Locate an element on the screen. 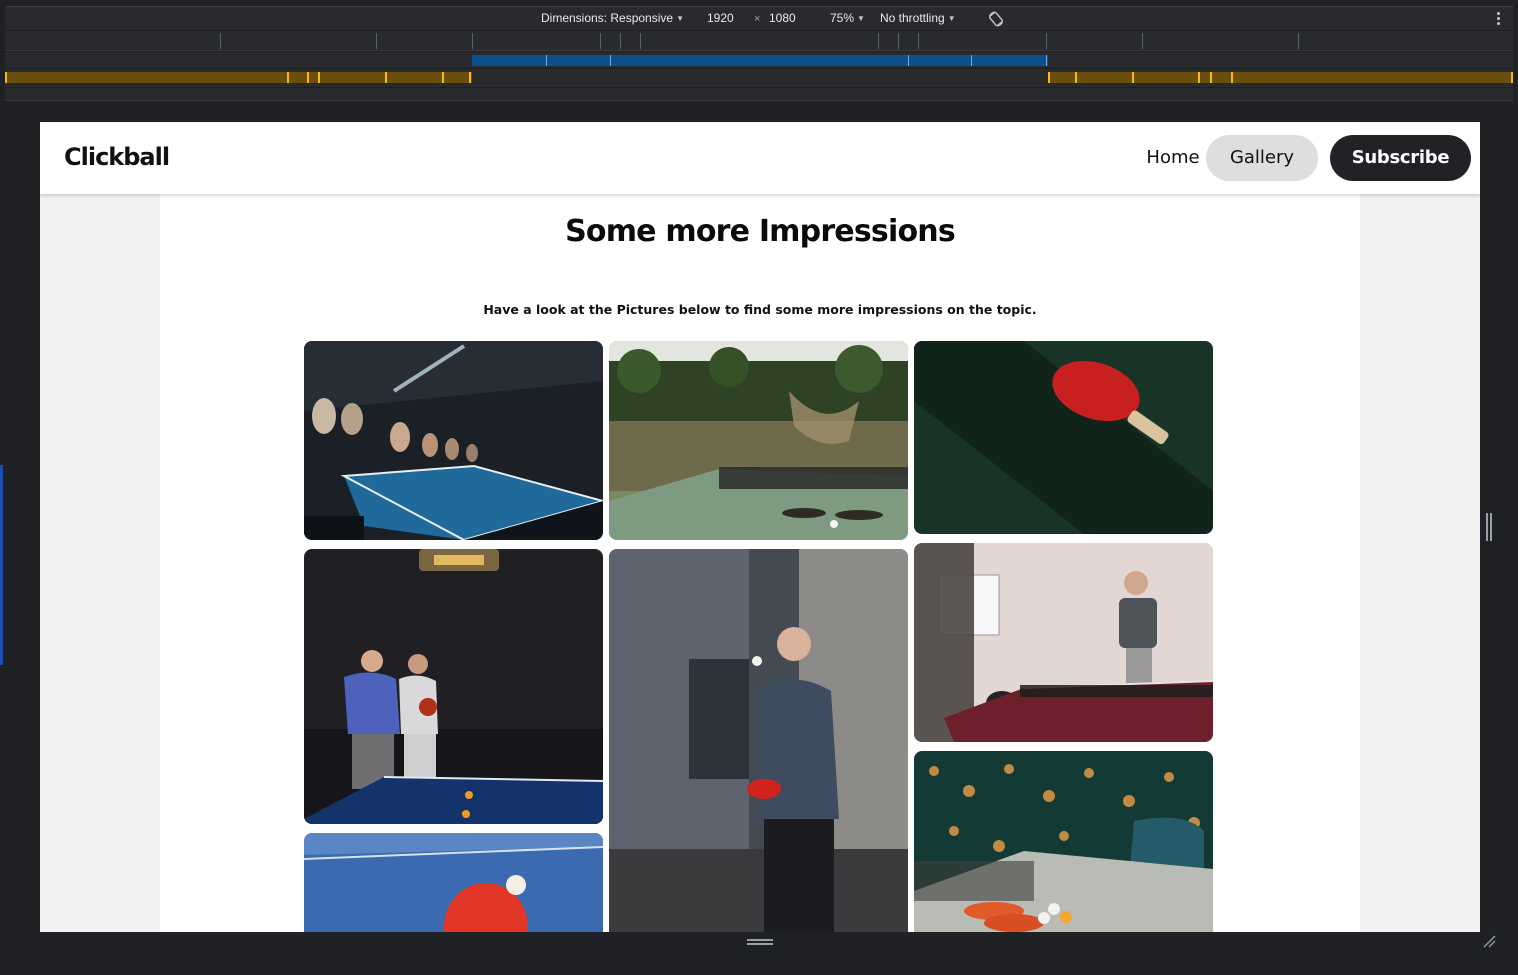 The height and width of the screenshot is (975, 1518). throttling-label: No throttling is located at coordinates (912, 18).